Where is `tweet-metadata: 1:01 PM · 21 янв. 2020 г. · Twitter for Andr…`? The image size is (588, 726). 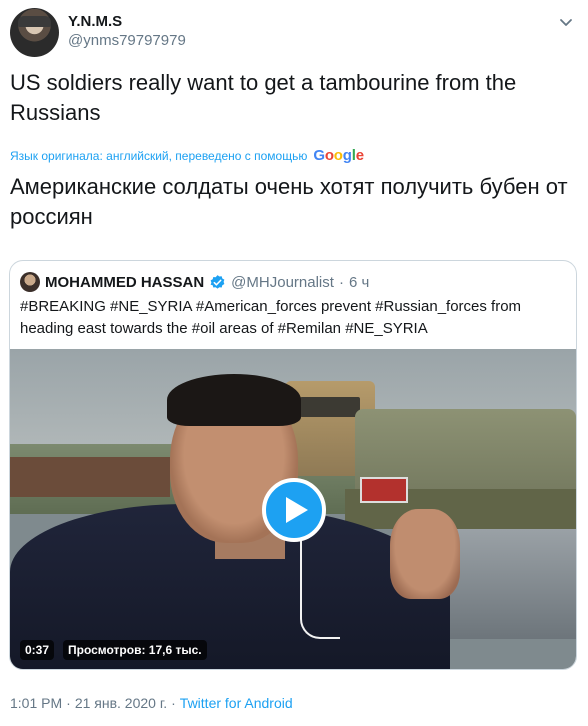
tweet-metadata: 1:01 PM · 21 янв. 2020 г. · Twitter for Andr… is located at coordinates (151, 703).